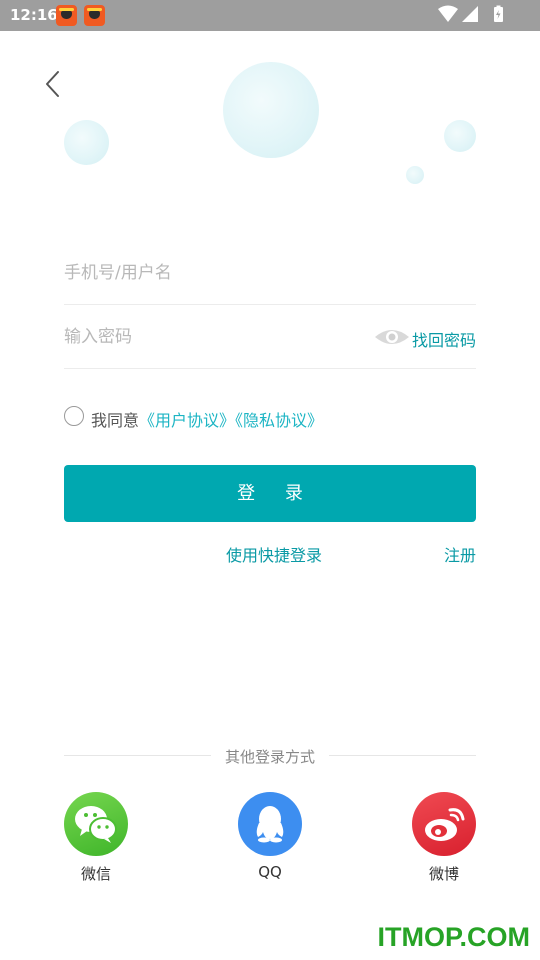 Image resolution: width=540 pixels, height=960 pixels. I want to click on weibo-icon, so click(444, 824).